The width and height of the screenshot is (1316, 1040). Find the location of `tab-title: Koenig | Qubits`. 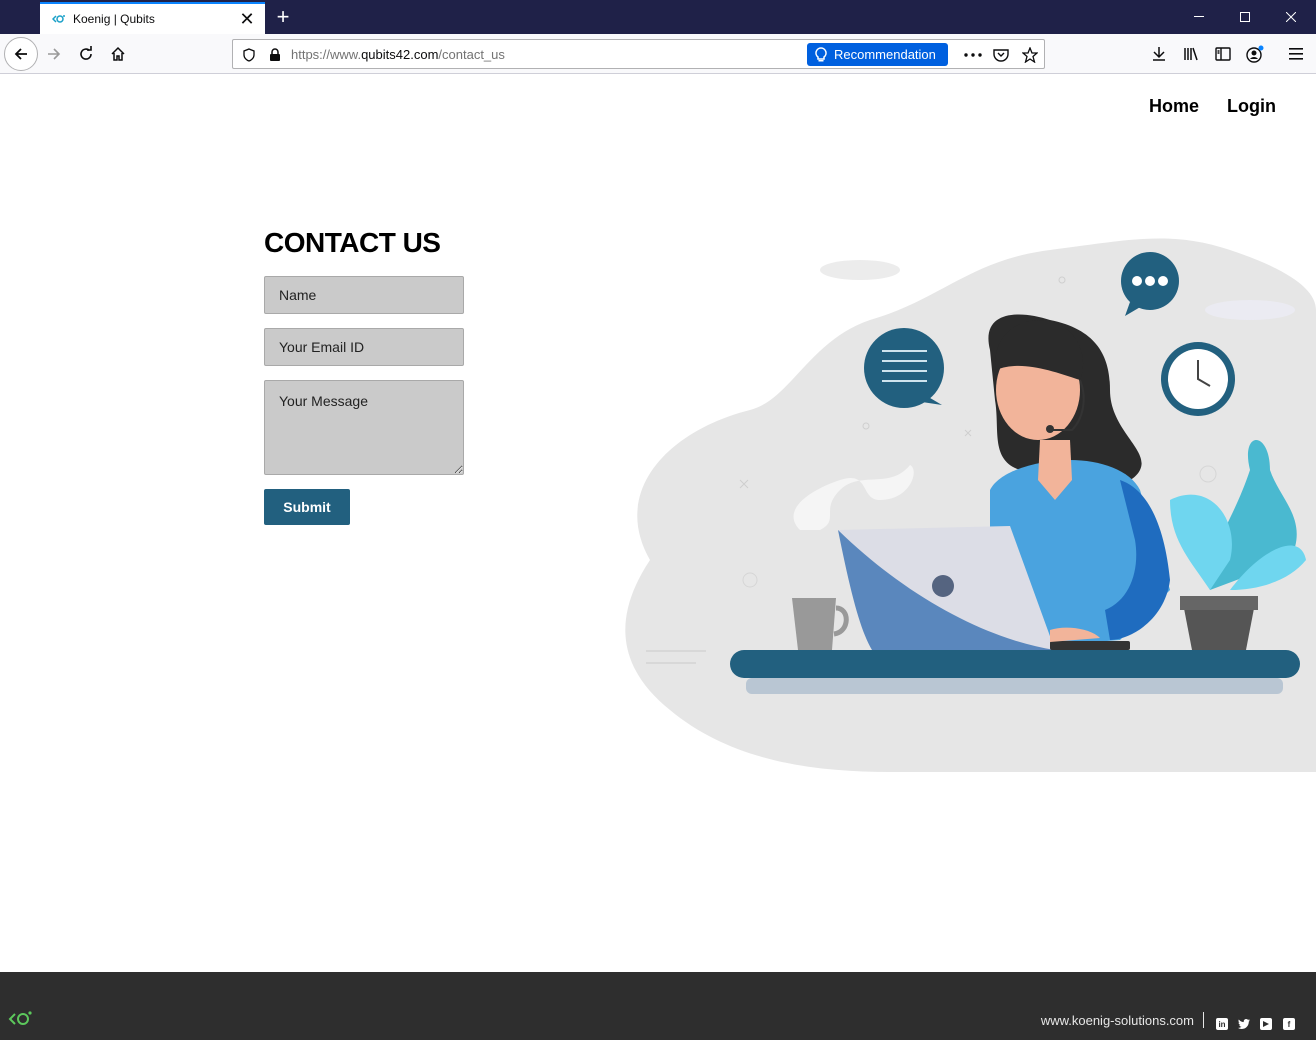

tab-title: Koenig | Qubits is located at coordinates (114, 19).